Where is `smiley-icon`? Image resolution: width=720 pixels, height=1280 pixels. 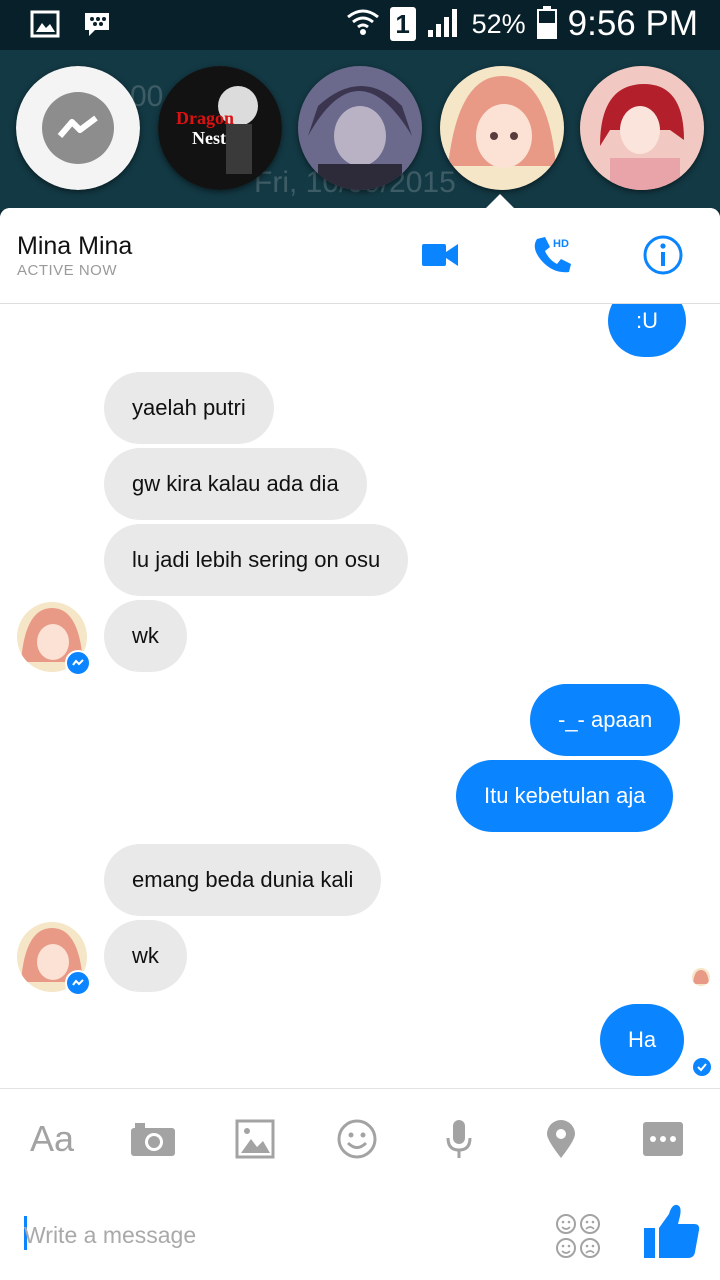
smiley-icon is located at coordinates (357, 1139).